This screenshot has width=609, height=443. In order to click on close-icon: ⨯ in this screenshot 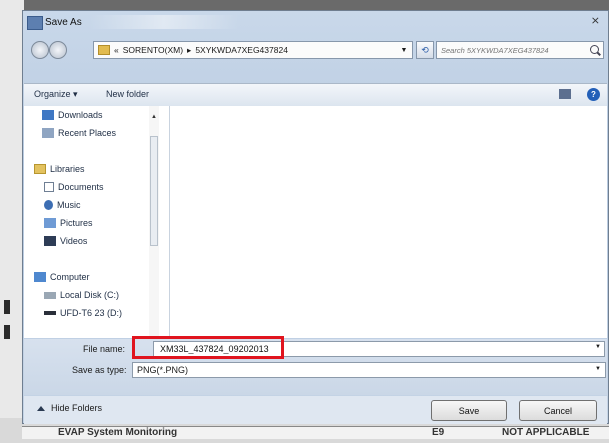, I will do `click(595, 20)`.